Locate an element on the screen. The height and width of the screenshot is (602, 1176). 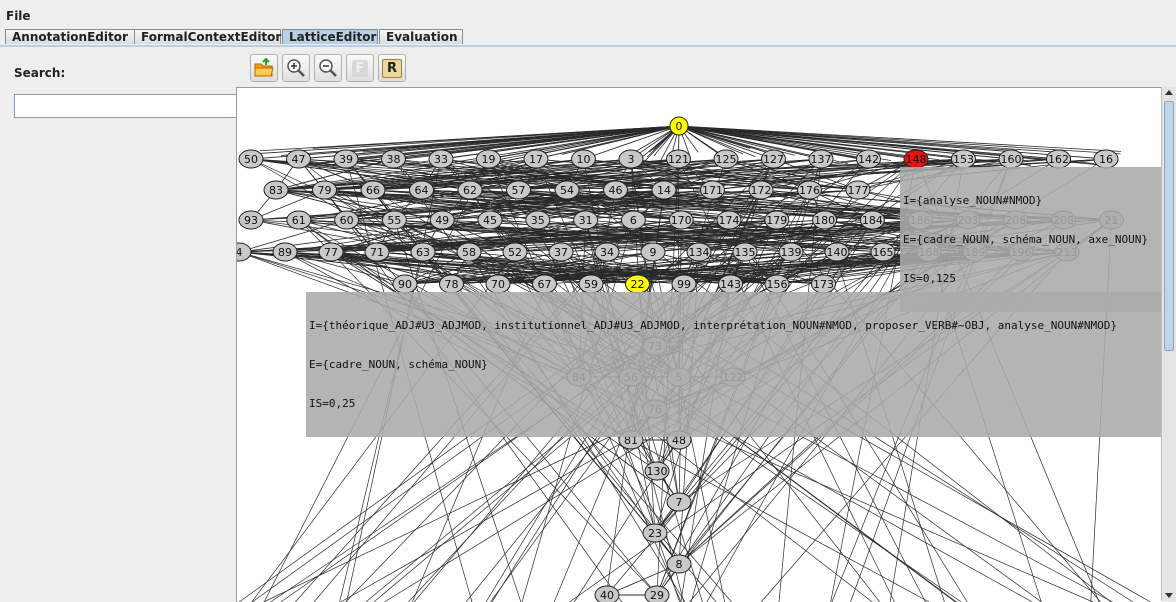
concept-node-140: 140 is located at coordinates (837, 252).